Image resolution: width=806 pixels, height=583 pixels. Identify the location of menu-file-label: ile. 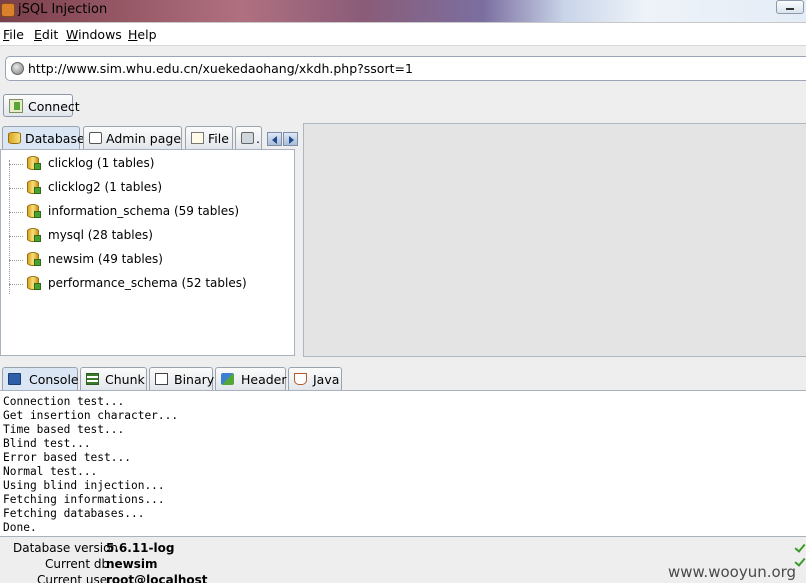
(16, 34).